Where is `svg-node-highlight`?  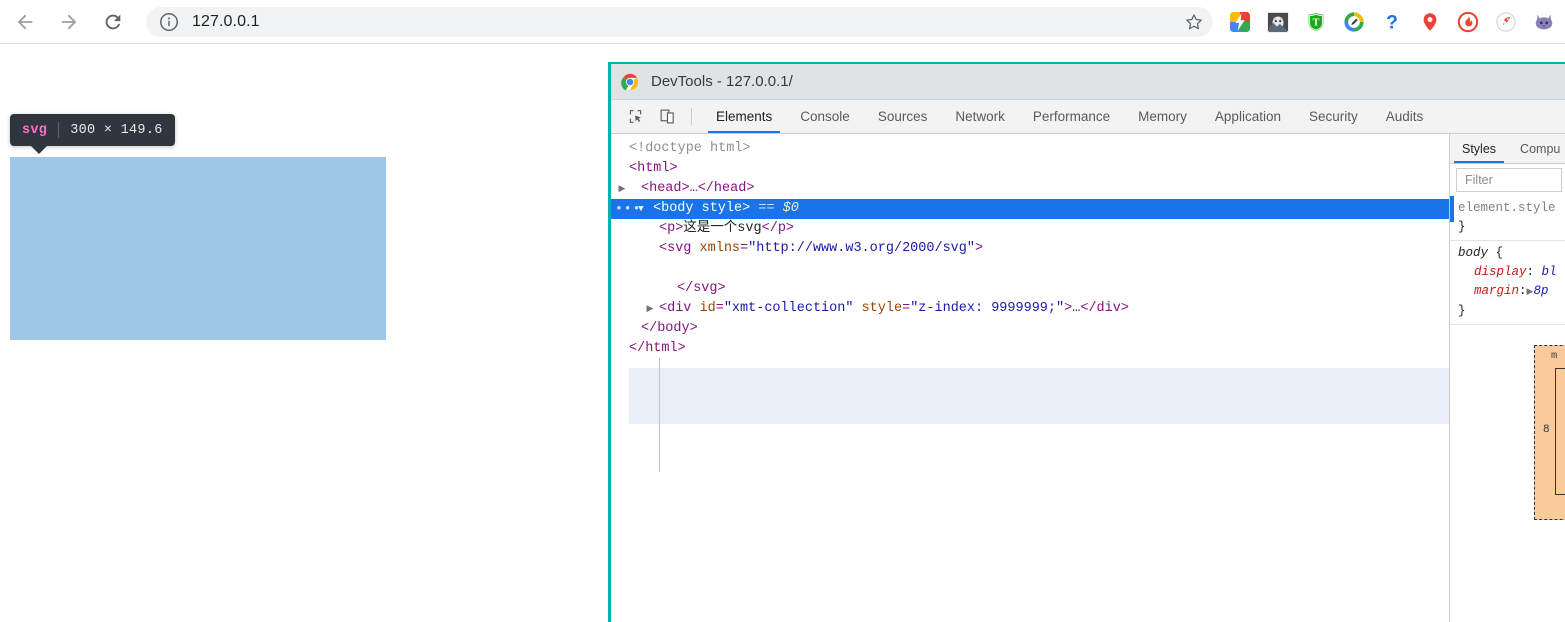
svg-node-highlight is located at coordinates (1039, 396).